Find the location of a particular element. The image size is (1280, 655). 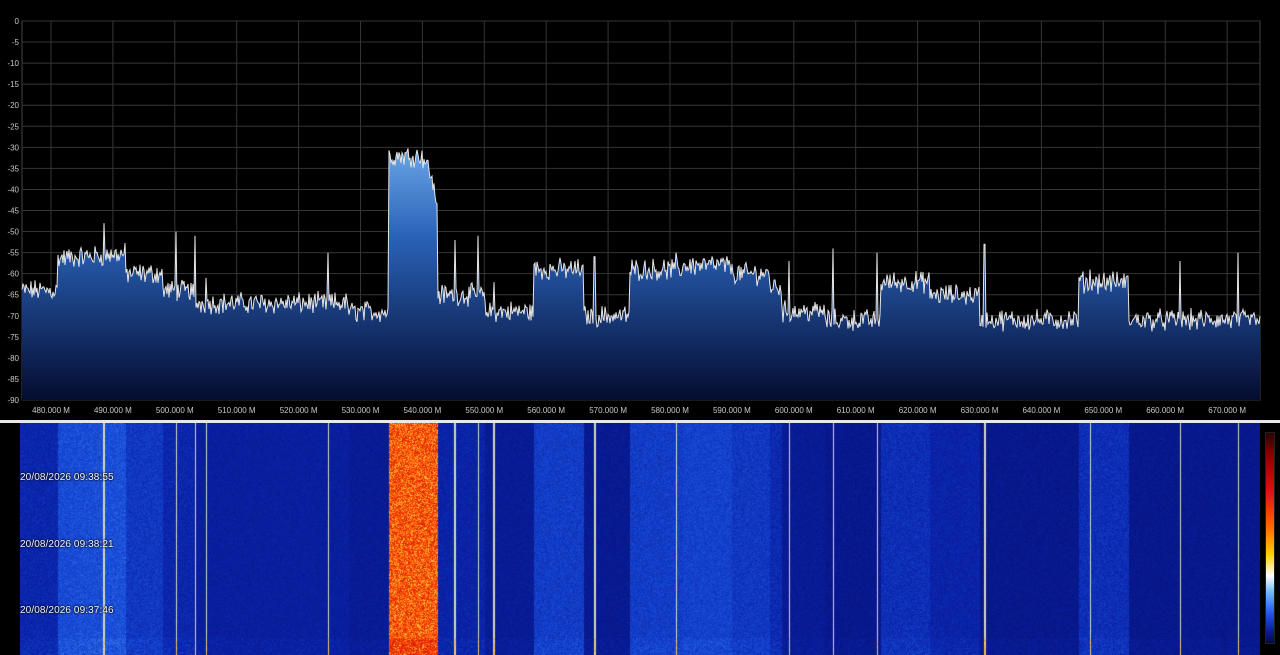

y-tick-label: -45 is located at coordinates (13, 211).